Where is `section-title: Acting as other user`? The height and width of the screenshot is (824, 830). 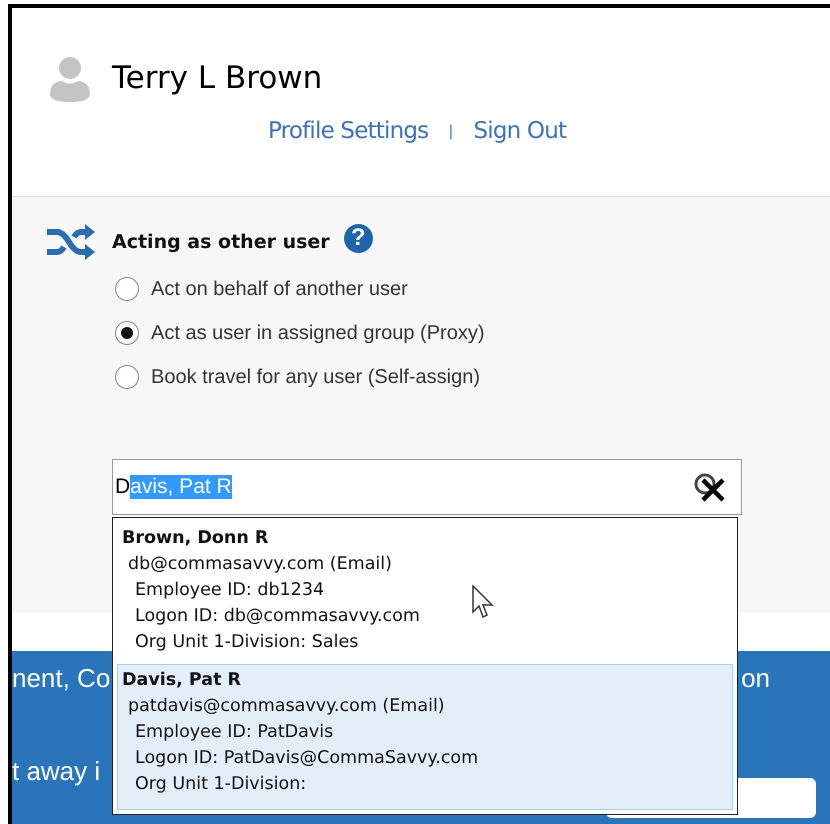
section-title: Acting as other user is located at coordinates (221, 242).